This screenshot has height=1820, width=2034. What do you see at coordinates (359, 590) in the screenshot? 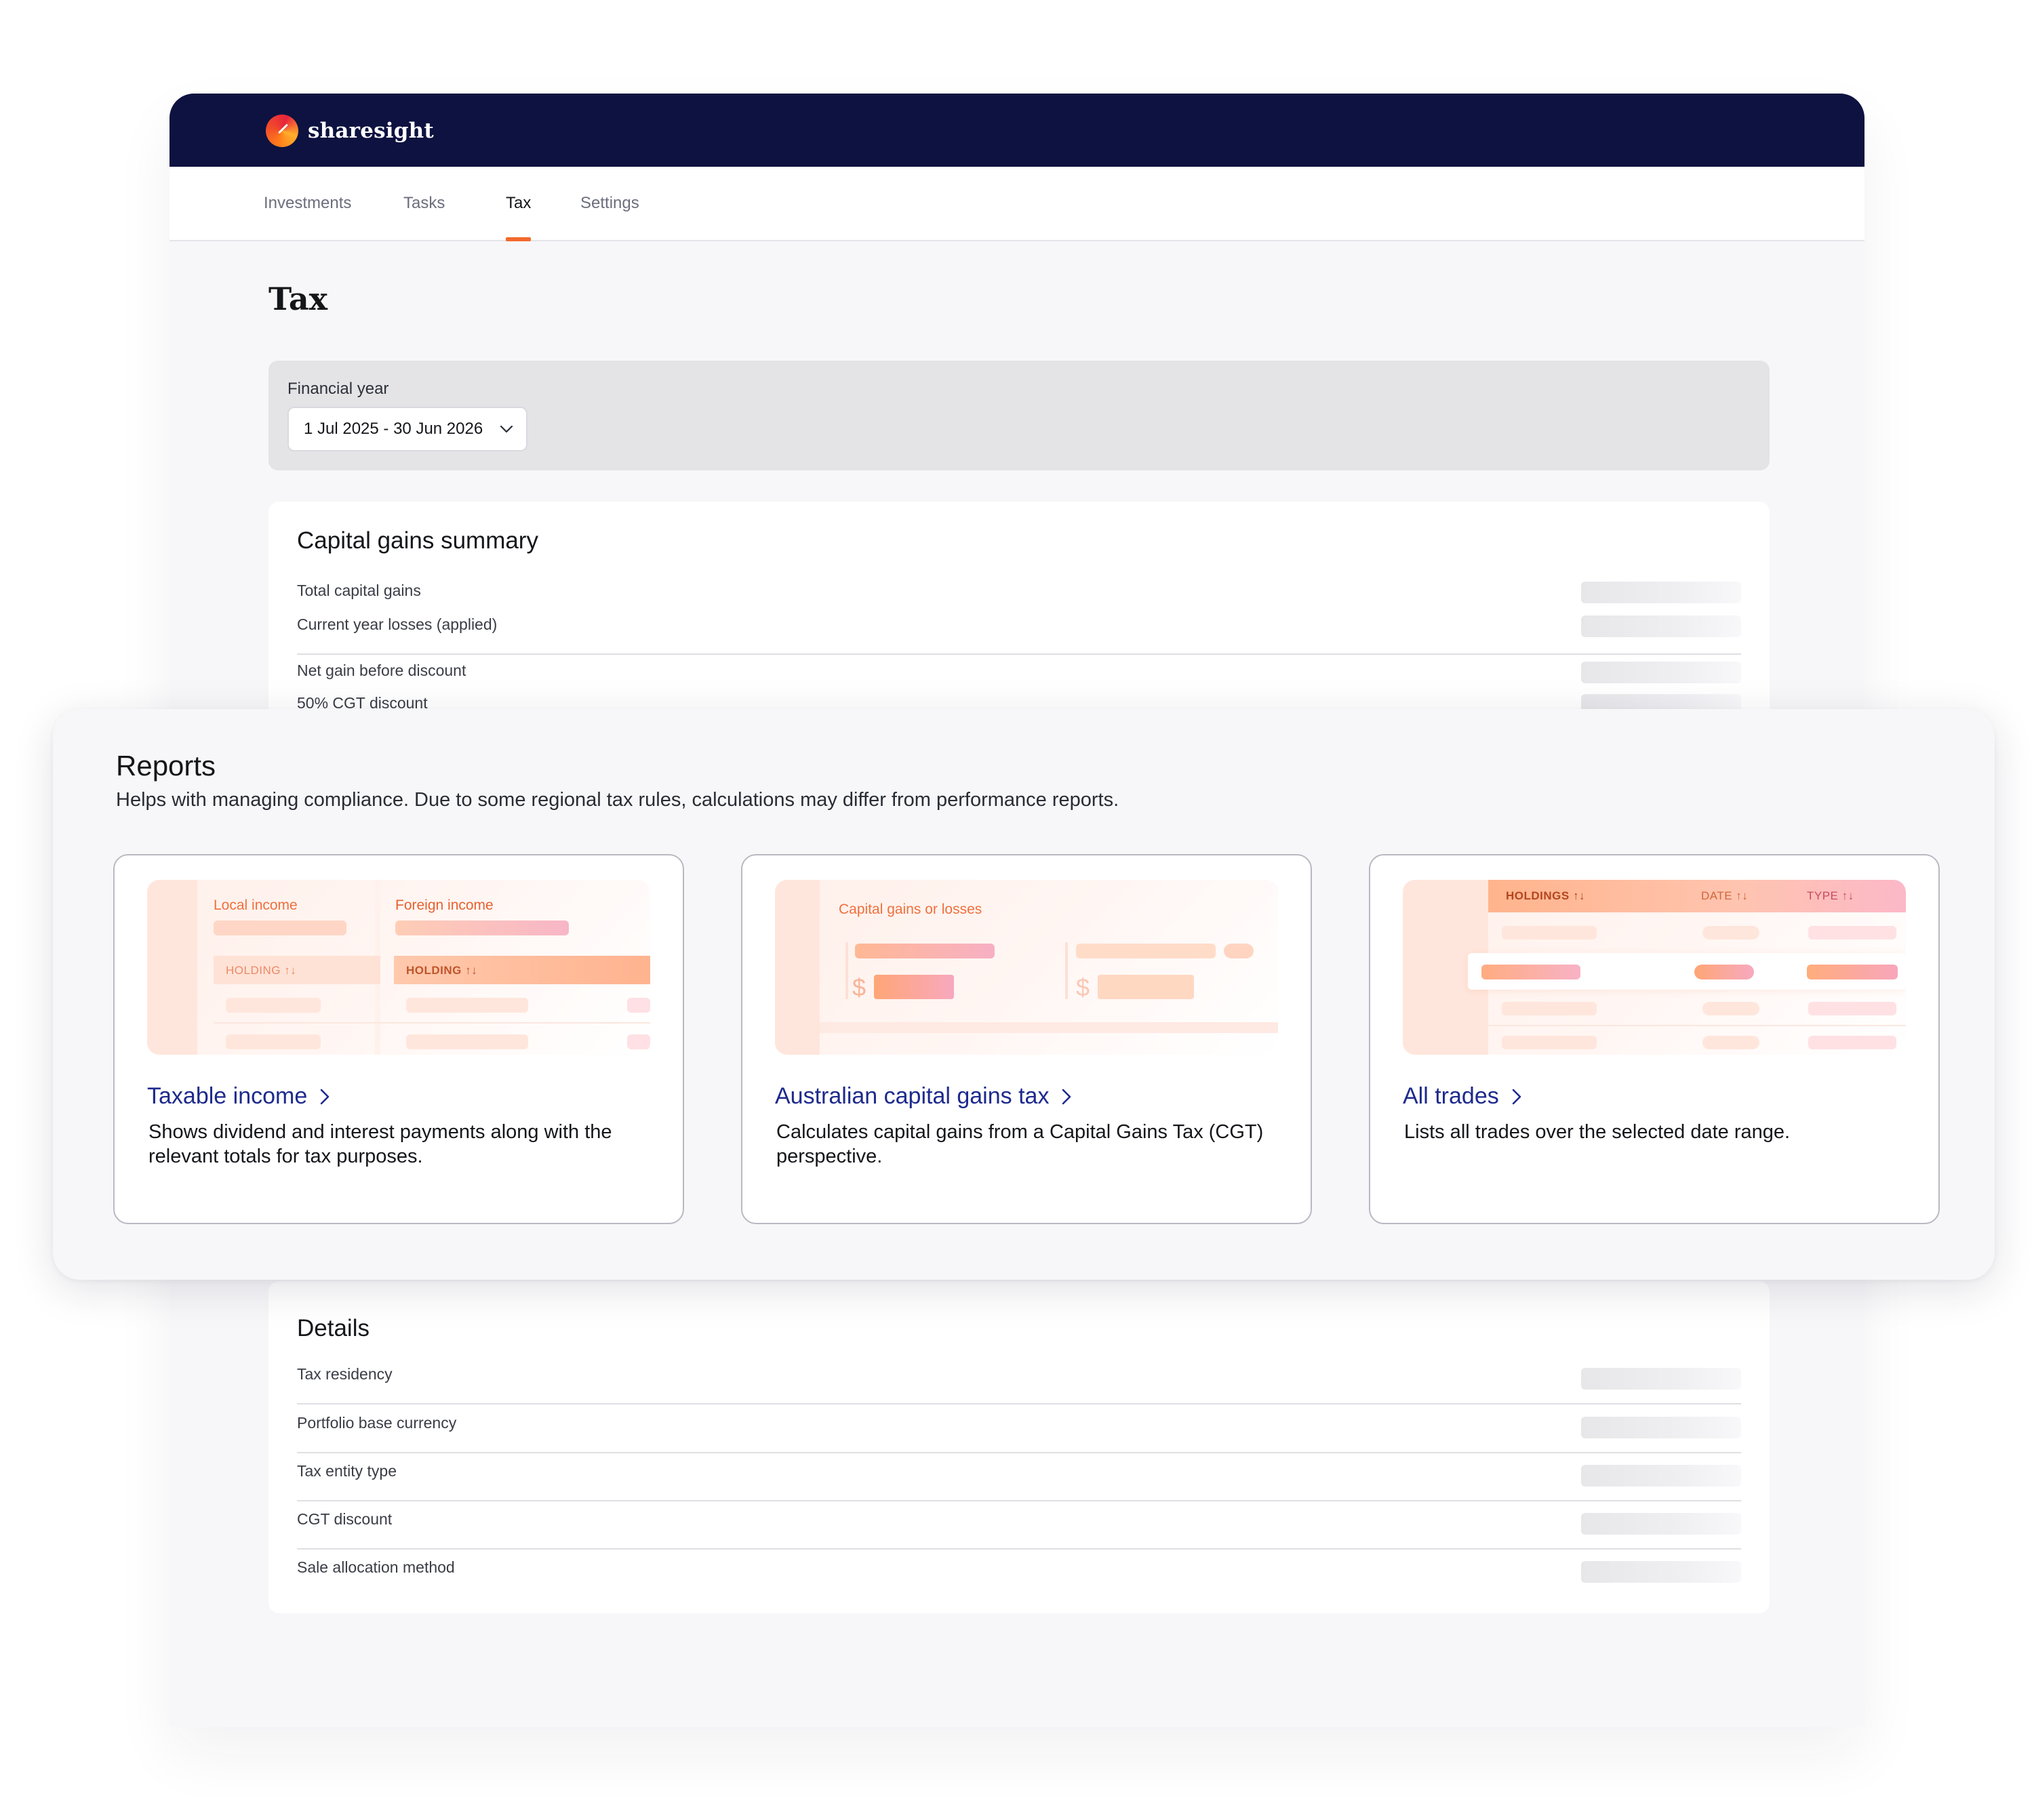
I see `summary-row-label: Total capital gains` at bounding box center [359, 590].